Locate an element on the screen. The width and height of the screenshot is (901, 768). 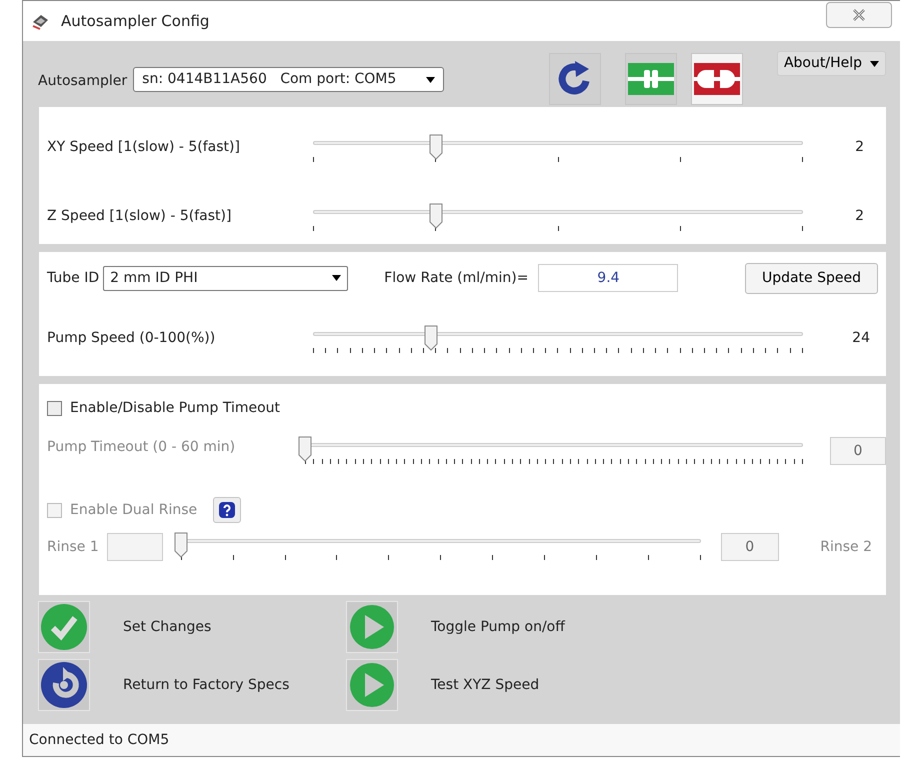
action-button is located at coordinates (64, 685).